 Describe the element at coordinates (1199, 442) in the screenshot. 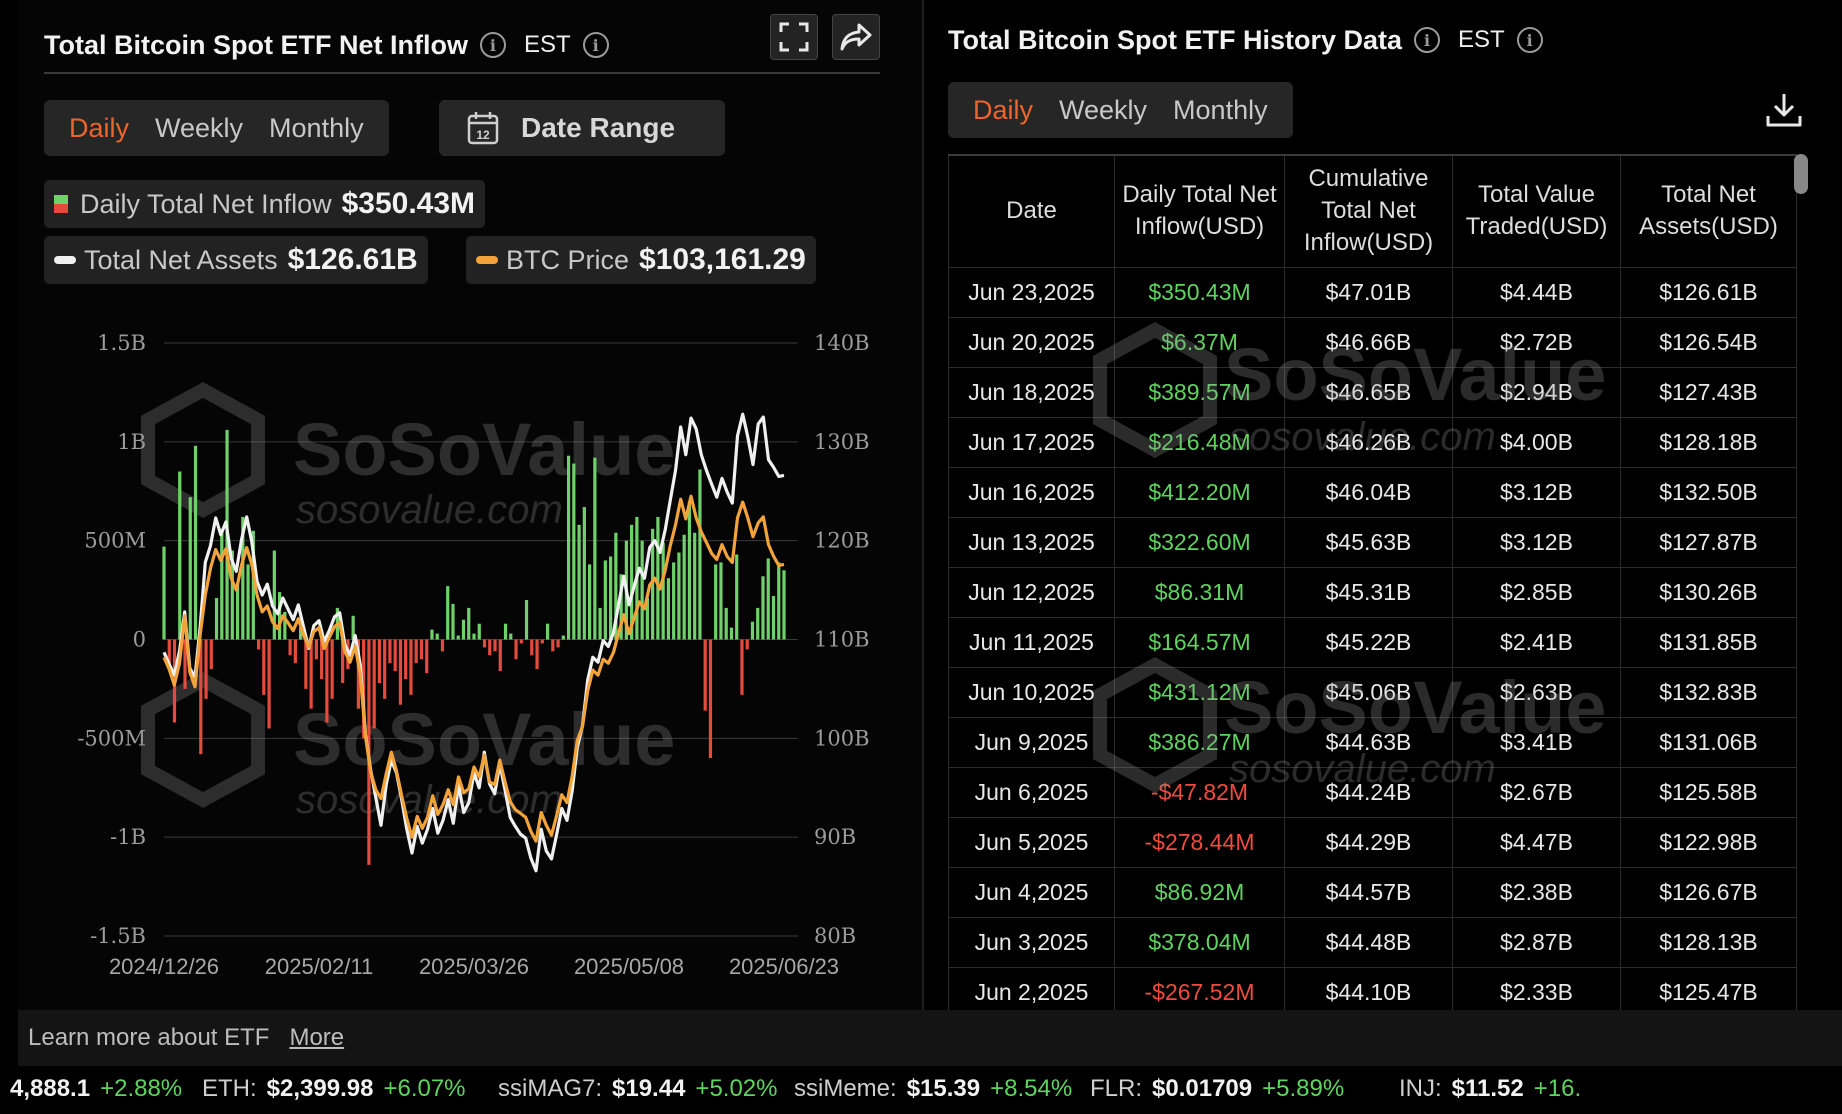

I see `inflow-cell: $216.48M` at that location.